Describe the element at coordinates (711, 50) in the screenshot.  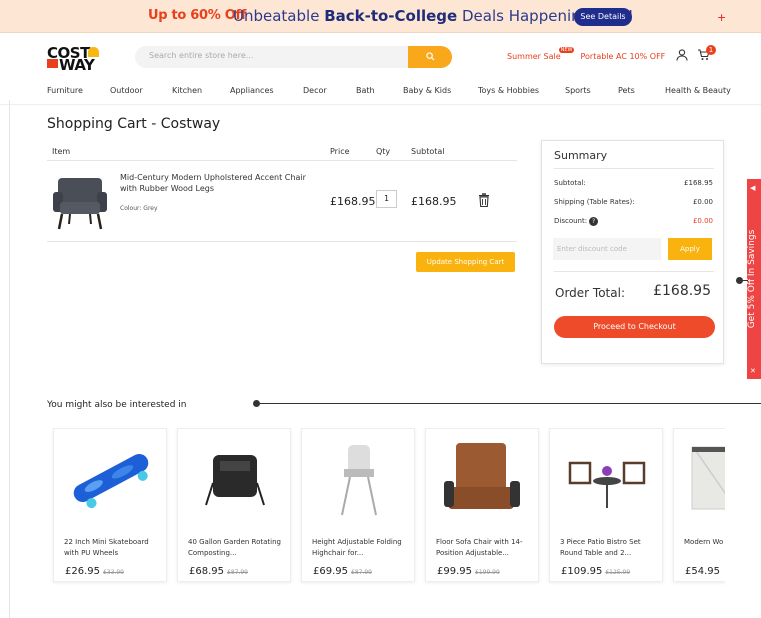
I see `cart-count-badge: 1` at that location.